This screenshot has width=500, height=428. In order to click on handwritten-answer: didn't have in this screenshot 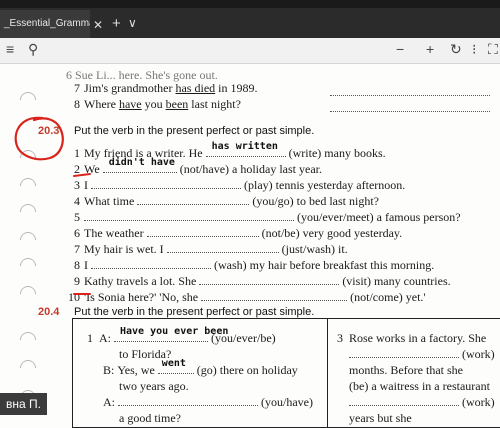, I will do `click(141, 162)`.